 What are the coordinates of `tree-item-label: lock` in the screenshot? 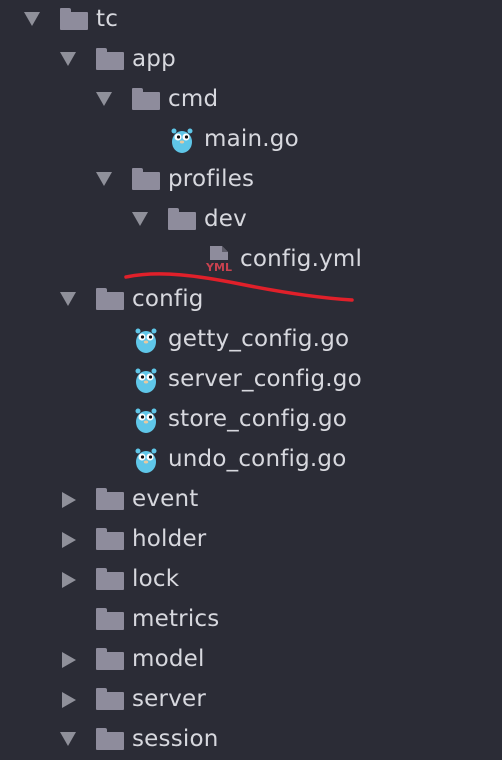 It's located at (156, 579).